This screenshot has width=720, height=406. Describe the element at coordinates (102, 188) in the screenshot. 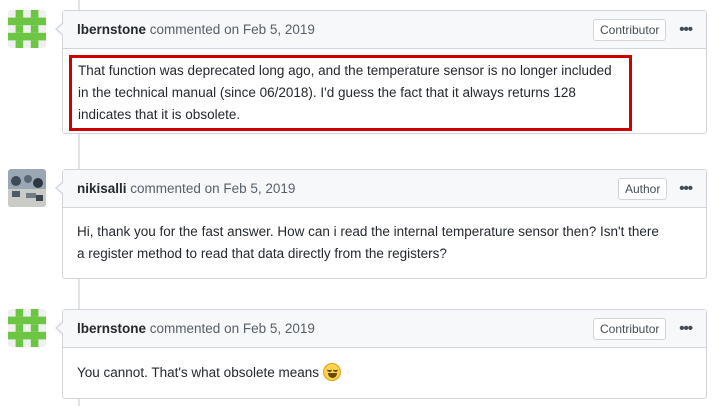

I see `author-link: nikisalli` at that location.